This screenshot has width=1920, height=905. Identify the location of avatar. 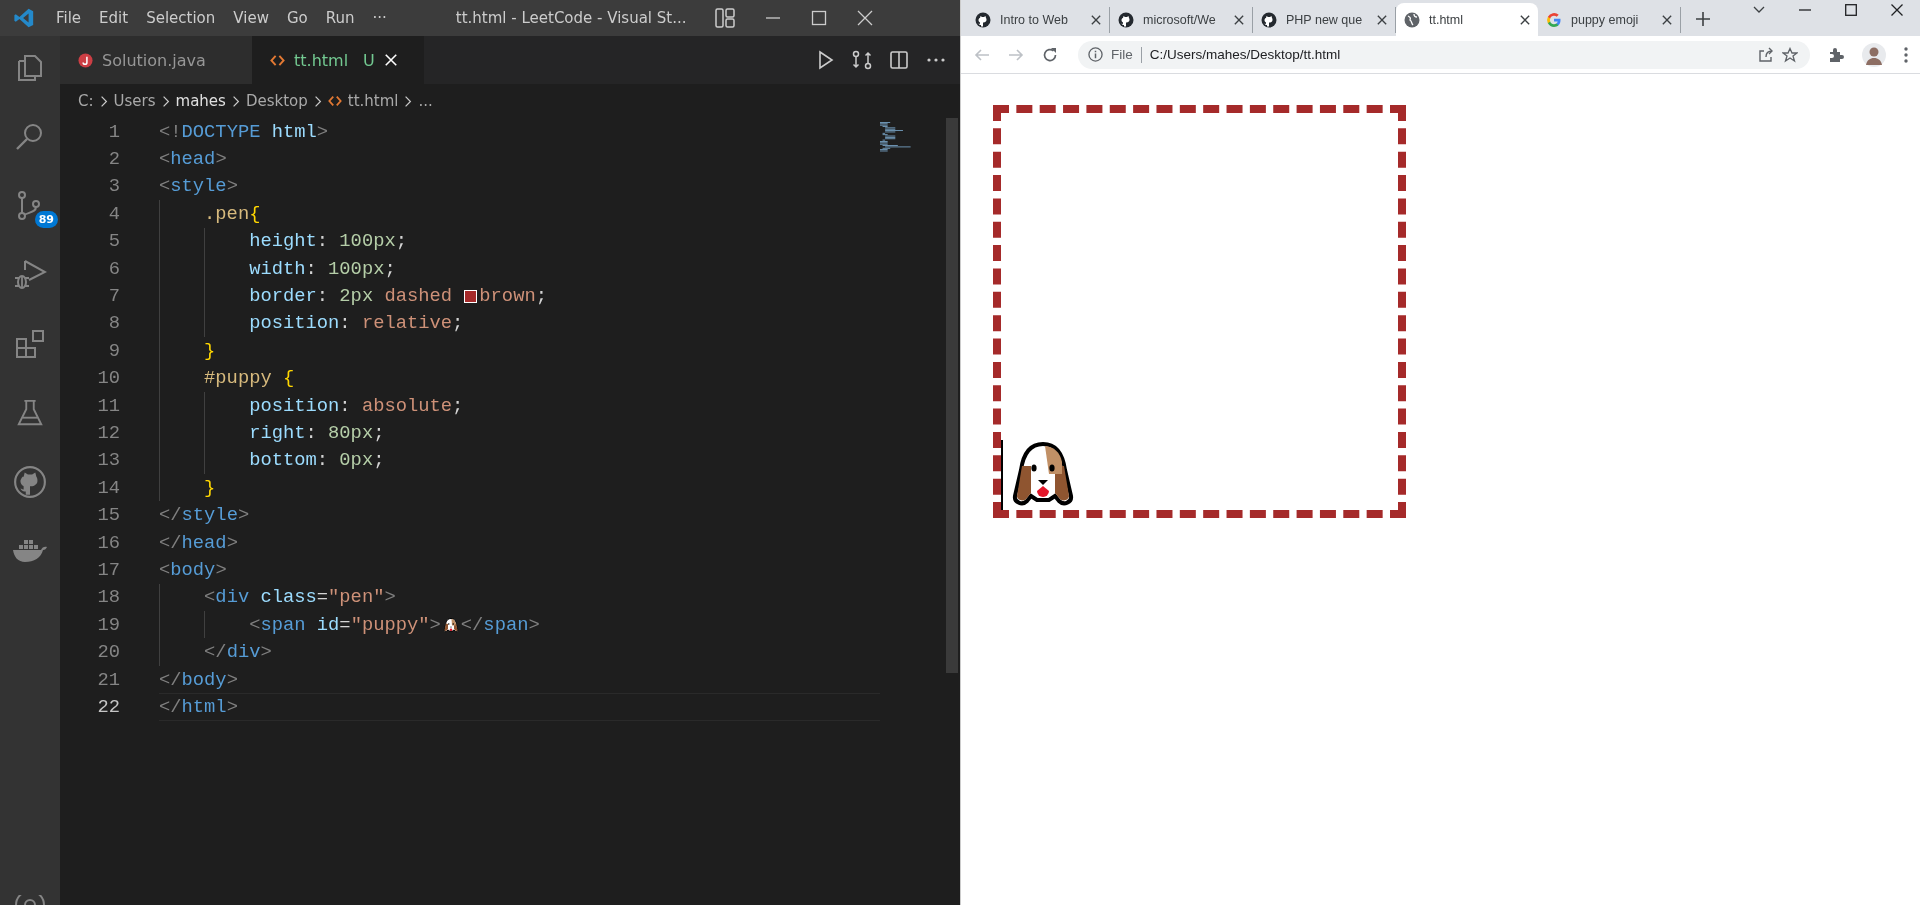
(1874, 54).